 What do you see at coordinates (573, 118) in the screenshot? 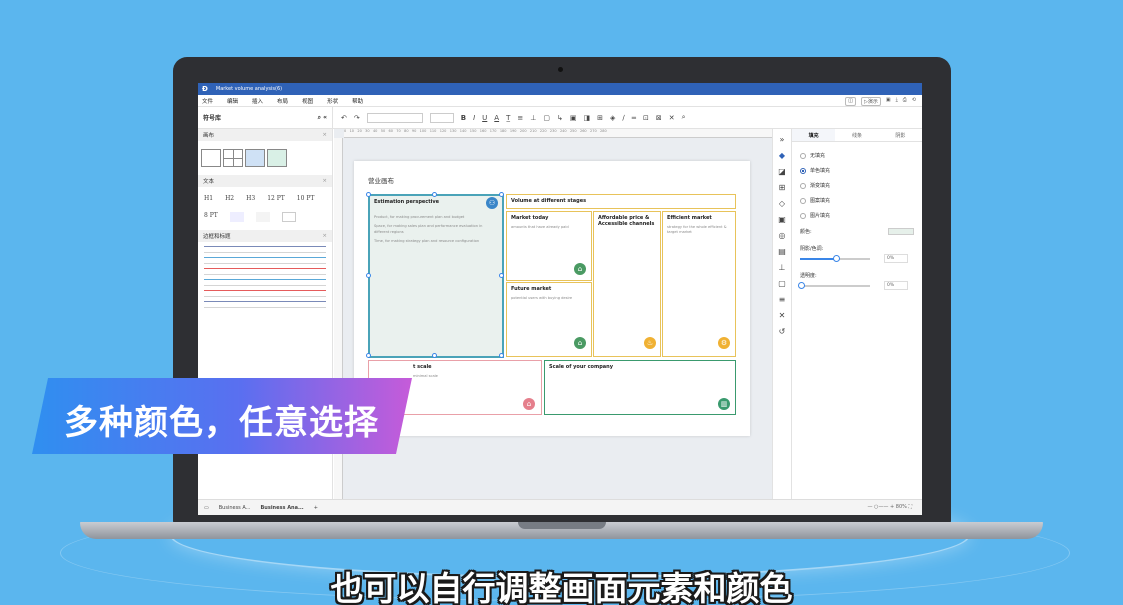
I see `container-icon: ▣` at bounding box center [573, 118].